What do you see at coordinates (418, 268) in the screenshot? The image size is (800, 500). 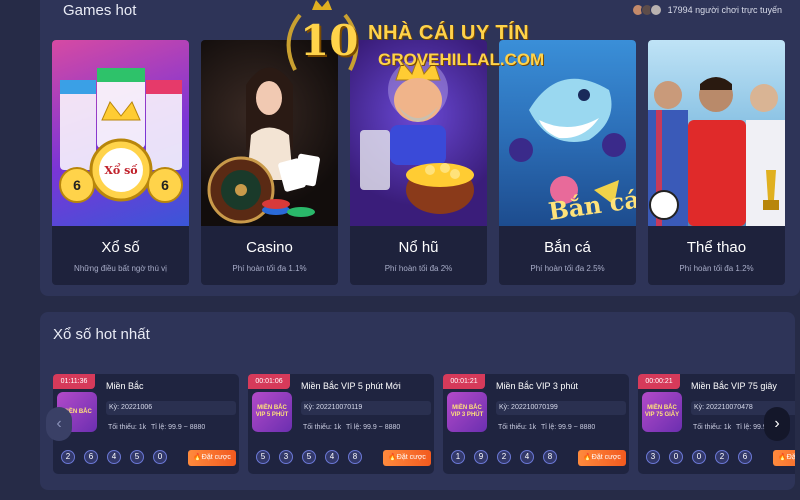 I see `game-subtitle: Phí hoàn tối đa 2%` at bounding box center [418, 268].